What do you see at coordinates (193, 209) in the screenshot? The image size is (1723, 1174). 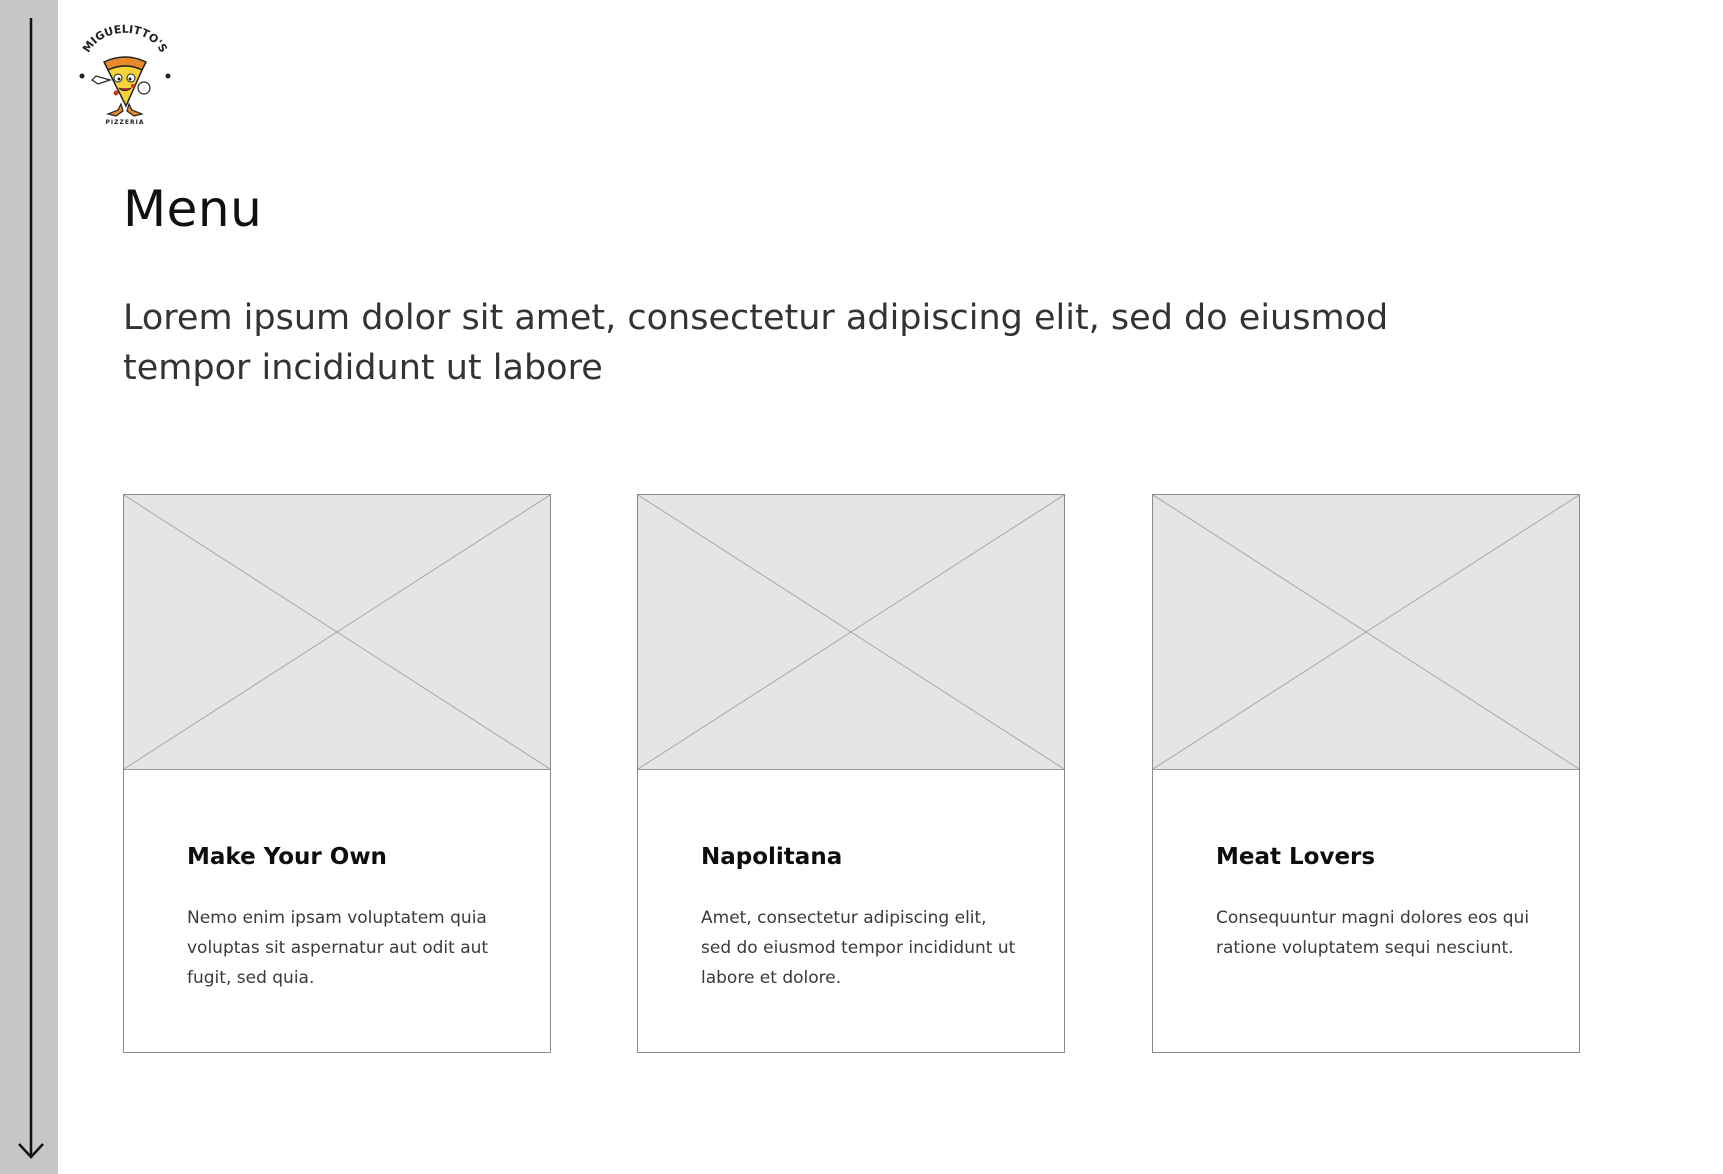 I see `page-title: Menu` at bounding box center [193, 209].